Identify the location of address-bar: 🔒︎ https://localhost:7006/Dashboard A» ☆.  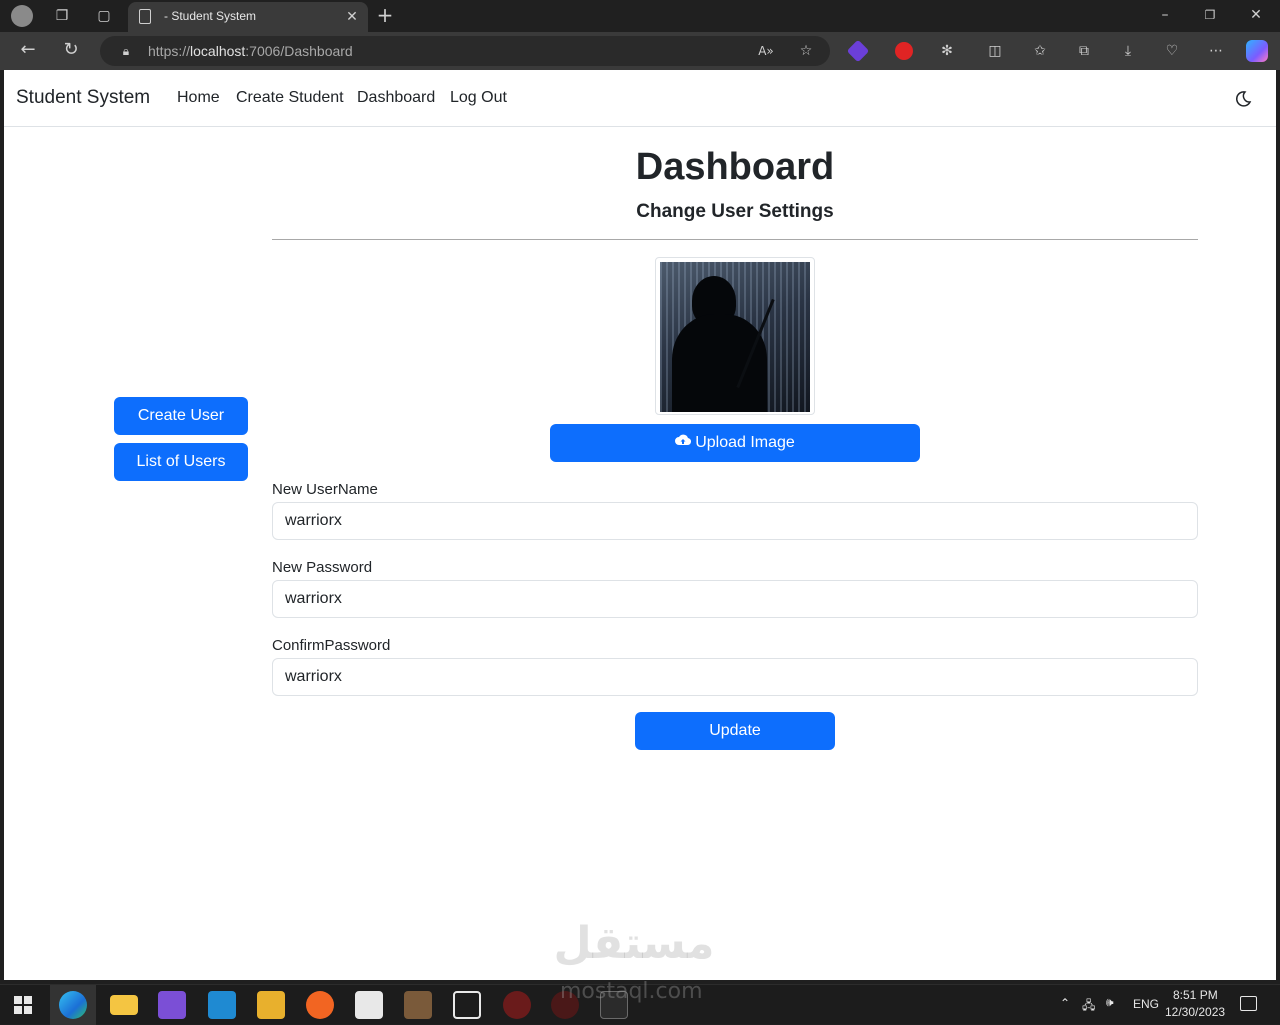
(465, 51).